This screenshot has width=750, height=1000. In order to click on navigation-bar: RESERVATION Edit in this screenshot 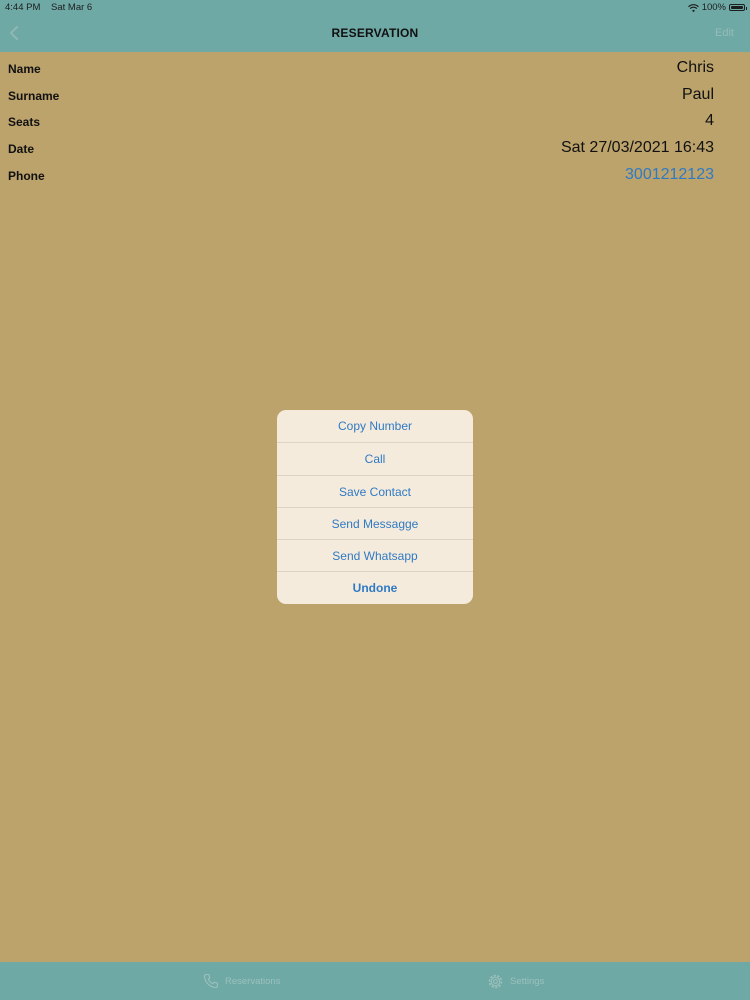, I will do `click(375, 34)`.